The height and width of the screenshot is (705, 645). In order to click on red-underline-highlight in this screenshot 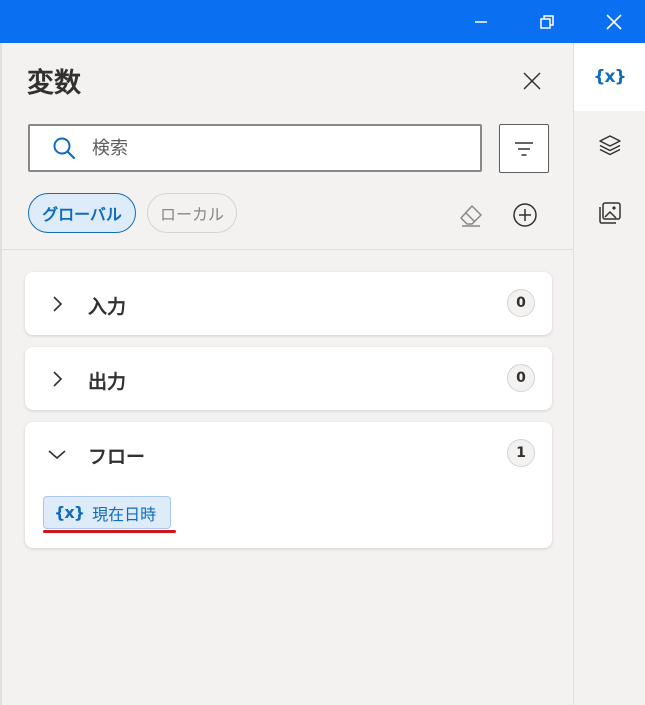, I will do `click(109, 531)`.